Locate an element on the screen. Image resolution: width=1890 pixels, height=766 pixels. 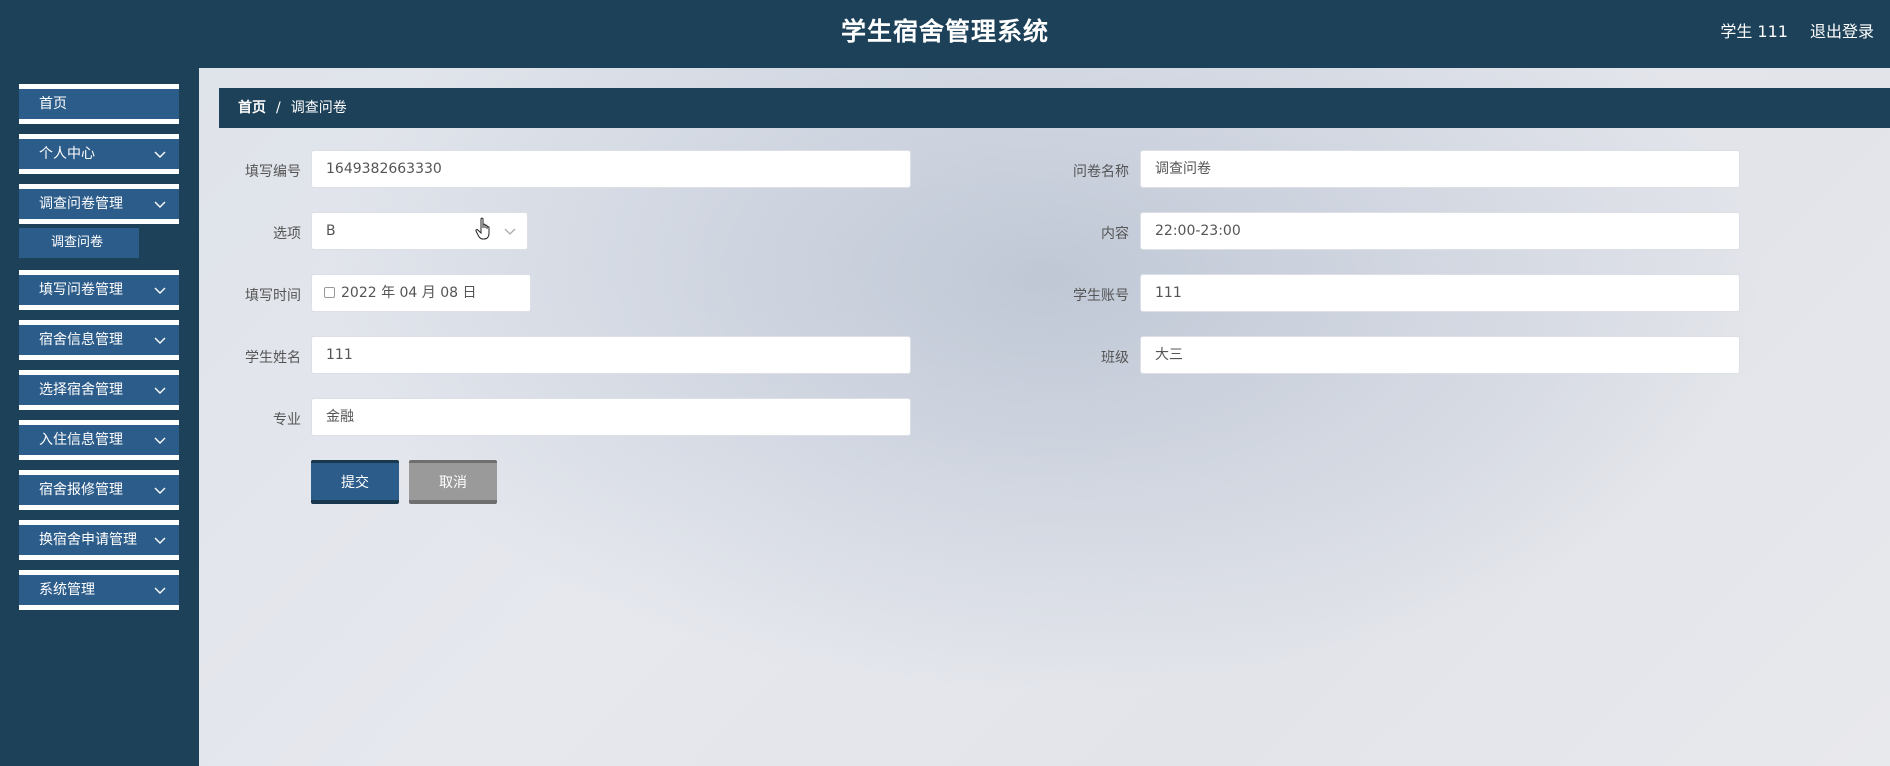
fill-no-label: 填写编号 is located at coordinates (273, 172).